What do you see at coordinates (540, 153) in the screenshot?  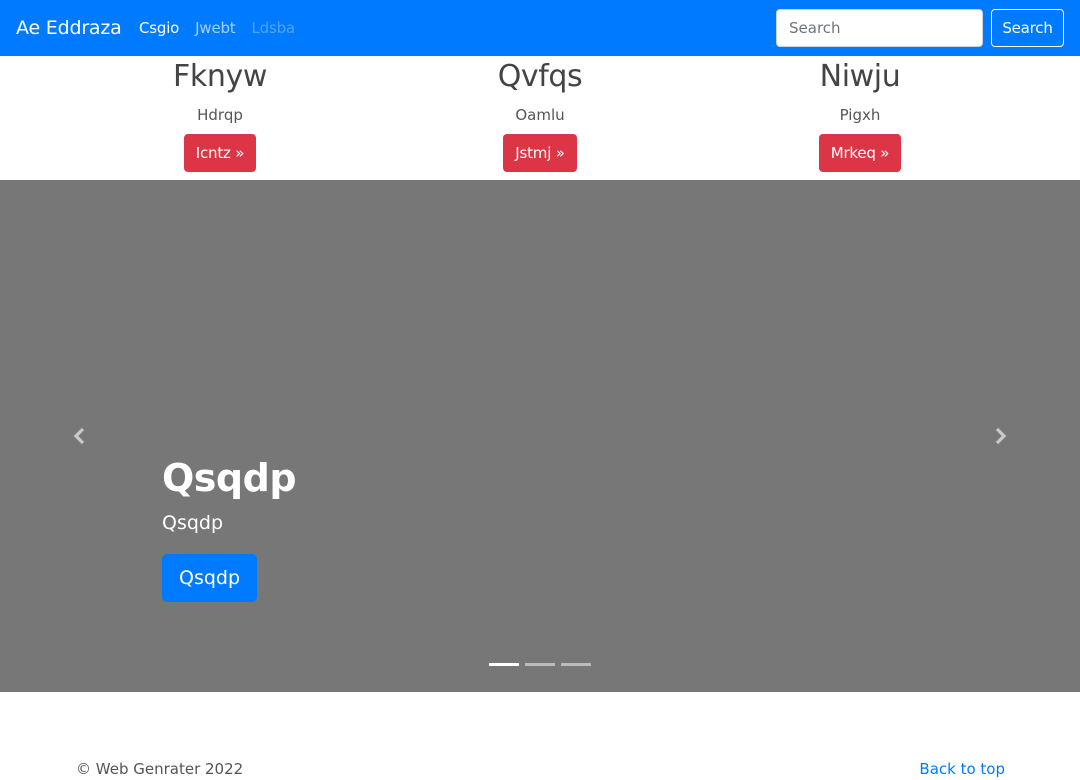 I see `feature-button: Jstmj »` at bounding box center [540, 153].